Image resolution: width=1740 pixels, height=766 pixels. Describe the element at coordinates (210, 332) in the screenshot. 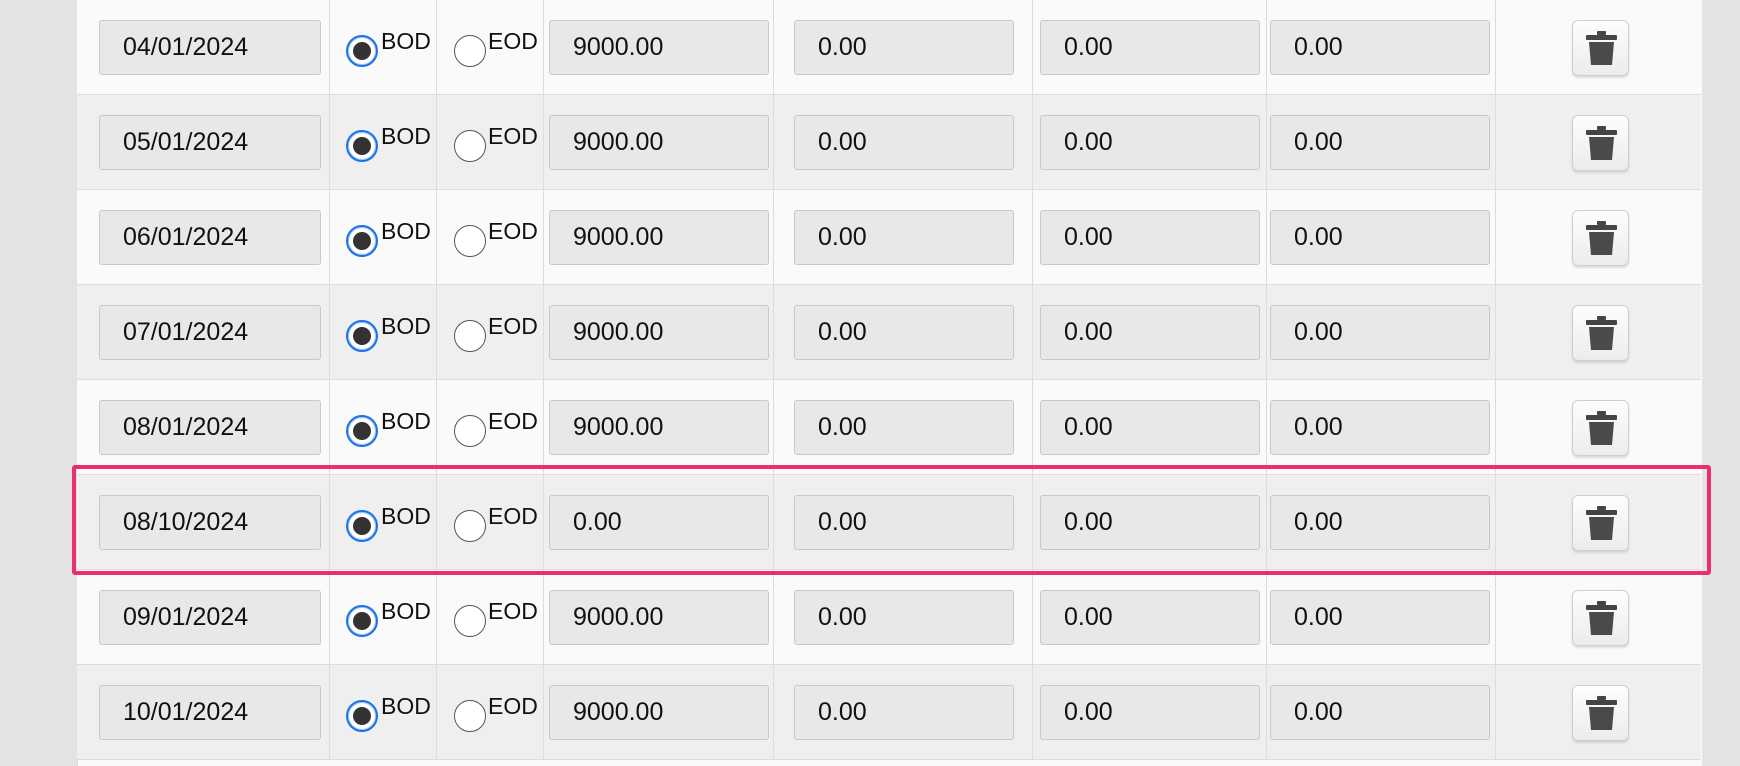

I see `date-field: 07/01/2024` at that location.